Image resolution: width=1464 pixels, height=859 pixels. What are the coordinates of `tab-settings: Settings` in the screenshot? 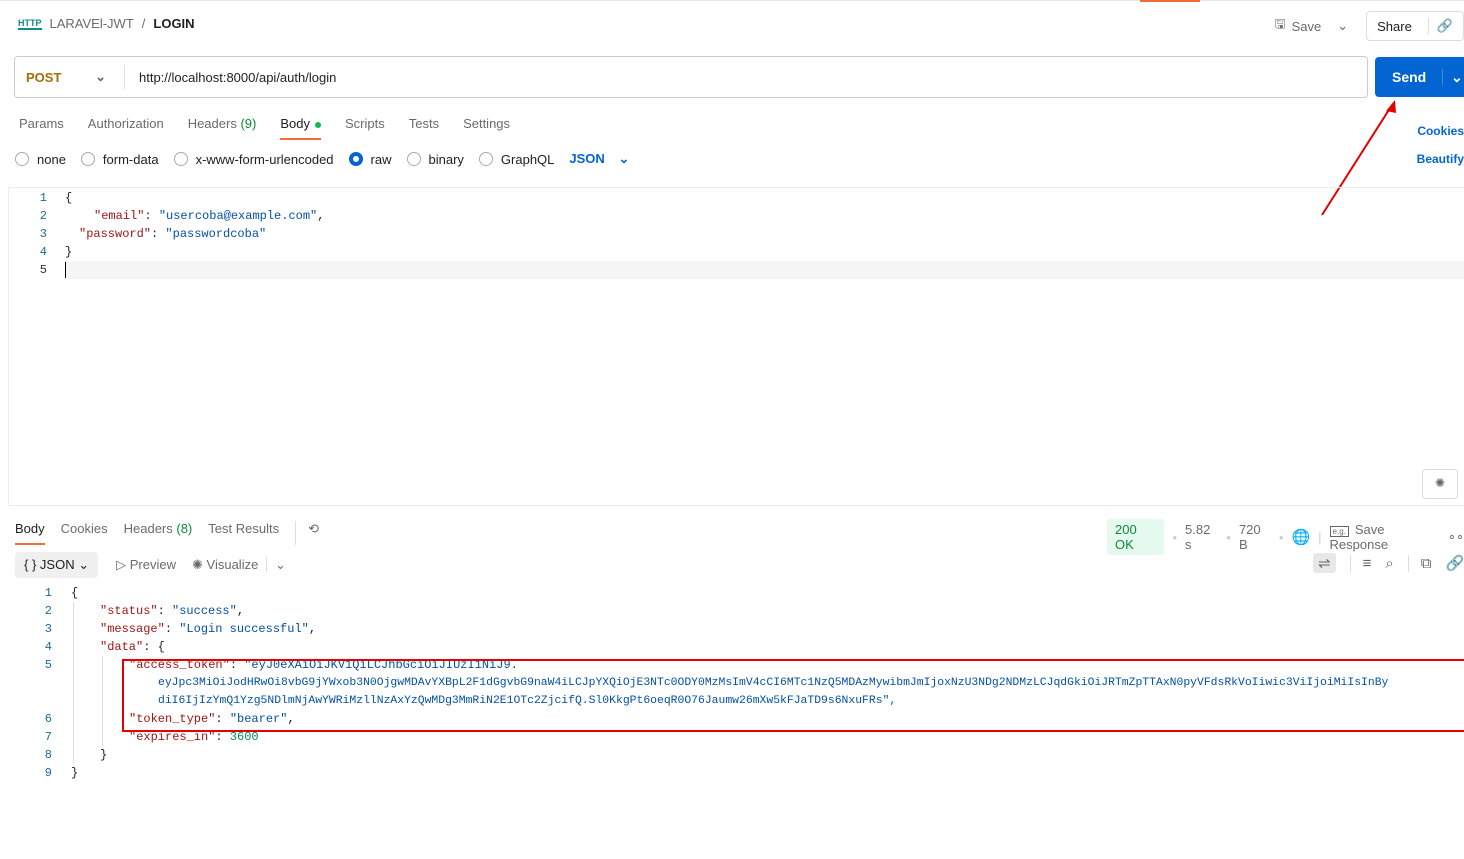 It's located at (486, 128).